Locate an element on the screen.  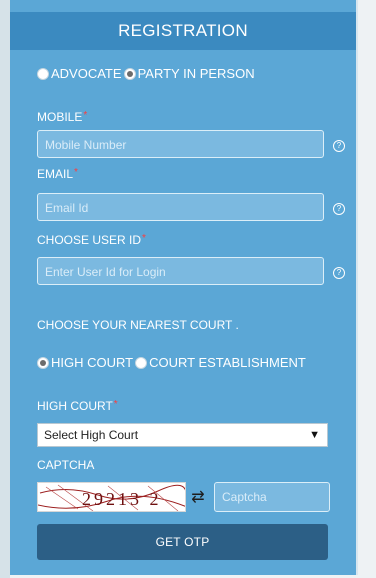
user-id-label-text: CHOOSE USER ID is located at coordinates (89, 240).